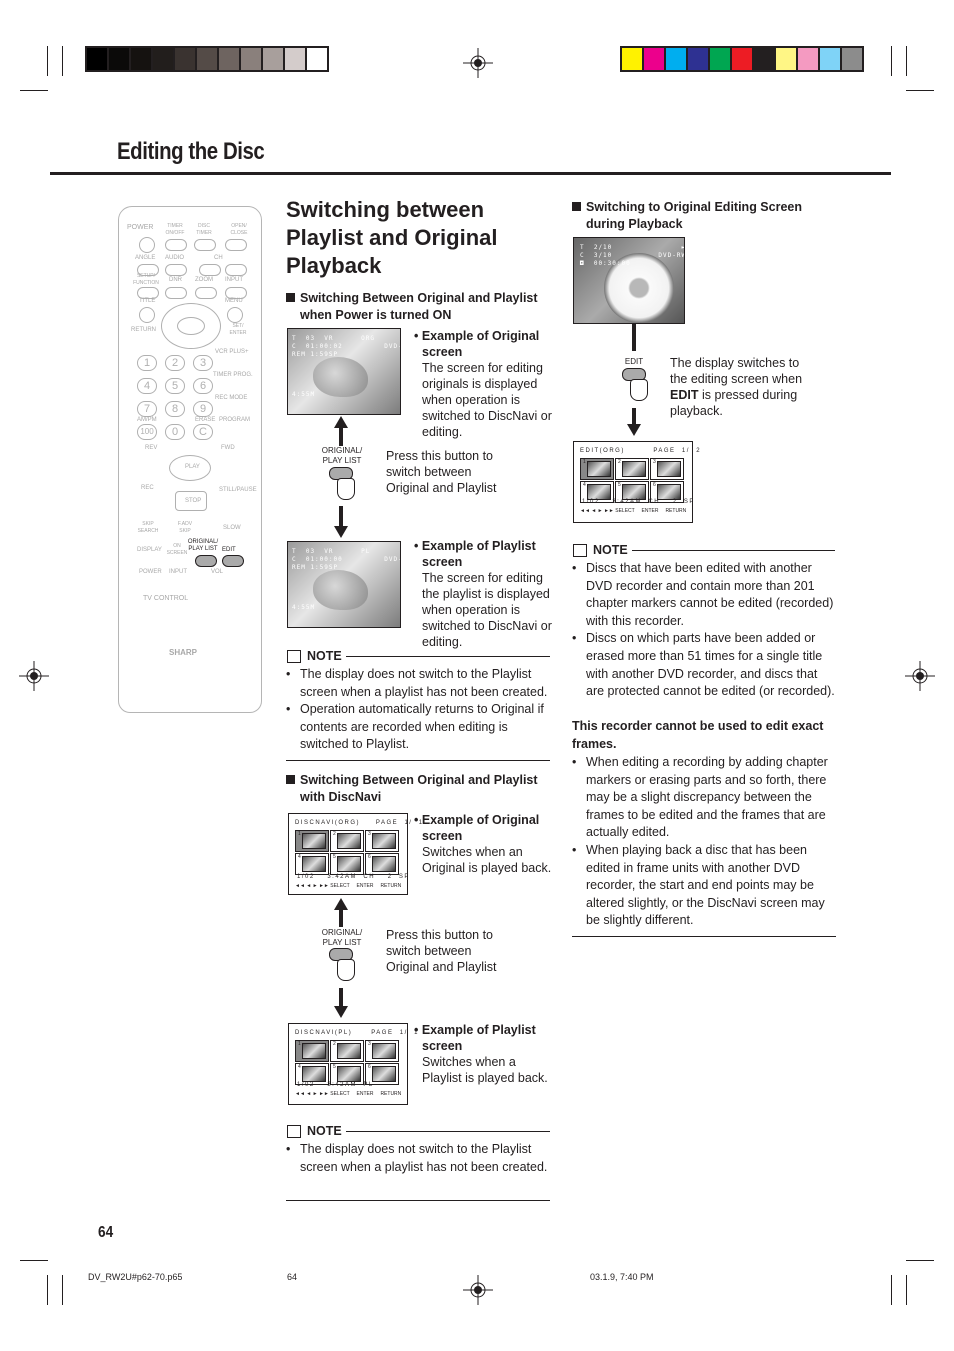  I want to click on process-color-bar, so click(742, 59).